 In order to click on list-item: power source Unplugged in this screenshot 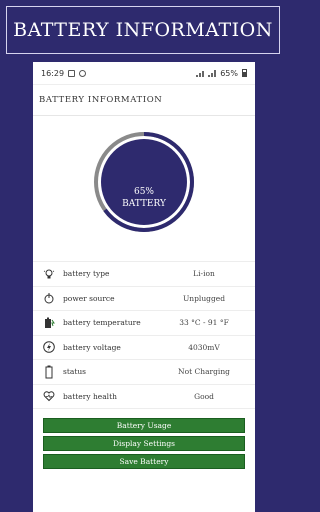, I will do `click(144, 298)`.